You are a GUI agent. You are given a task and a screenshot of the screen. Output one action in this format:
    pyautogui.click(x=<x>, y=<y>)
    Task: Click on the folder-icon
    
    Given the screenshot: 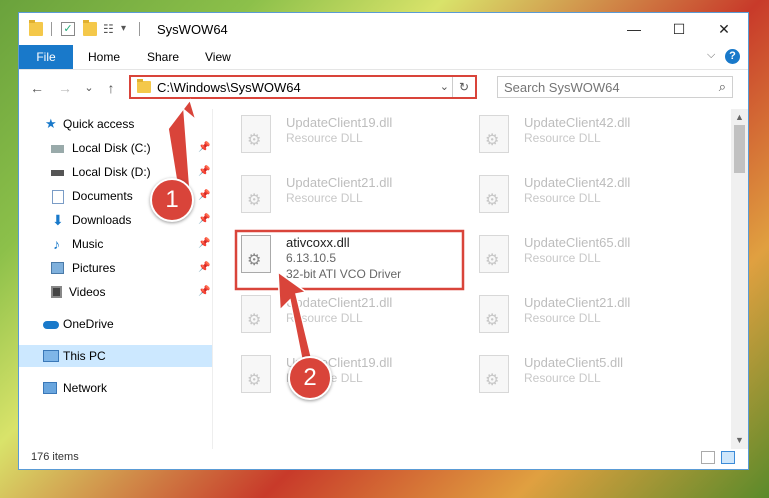 What is the action you would take?
    pyautogui.click(x=144, y=86)
    